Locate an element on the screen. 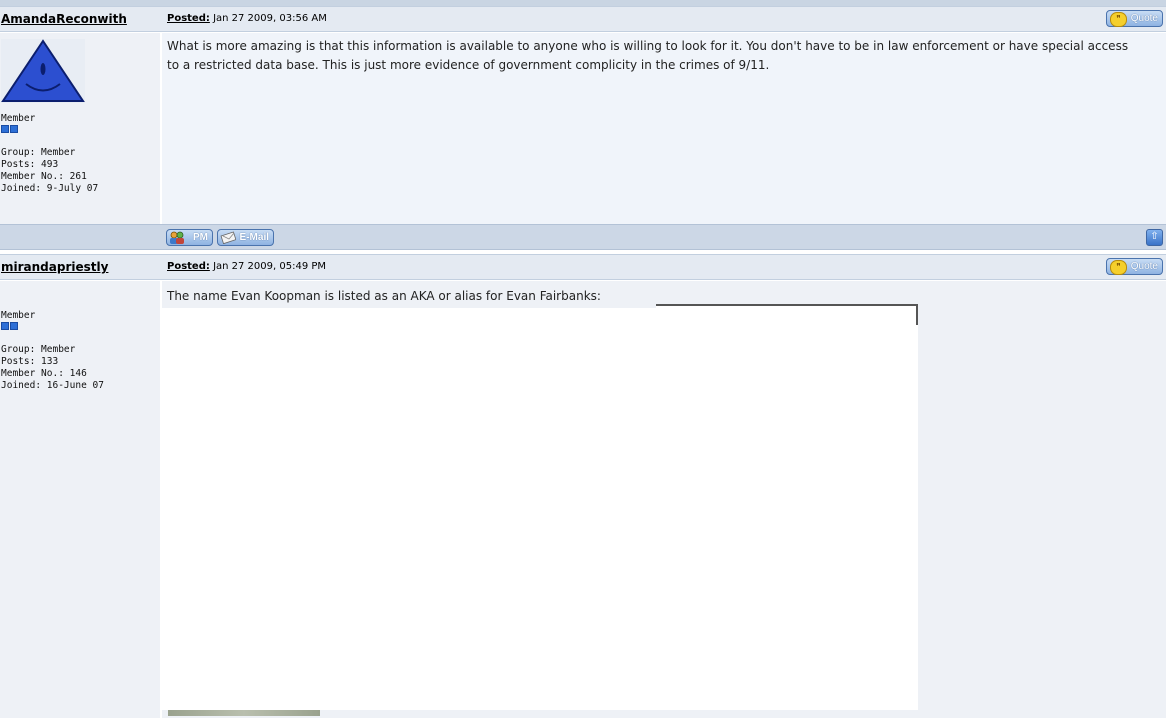 Image resolution: width=1166 pixels, height=718 pixels. email-button: E-Mail is located at coordinates (245, 237).